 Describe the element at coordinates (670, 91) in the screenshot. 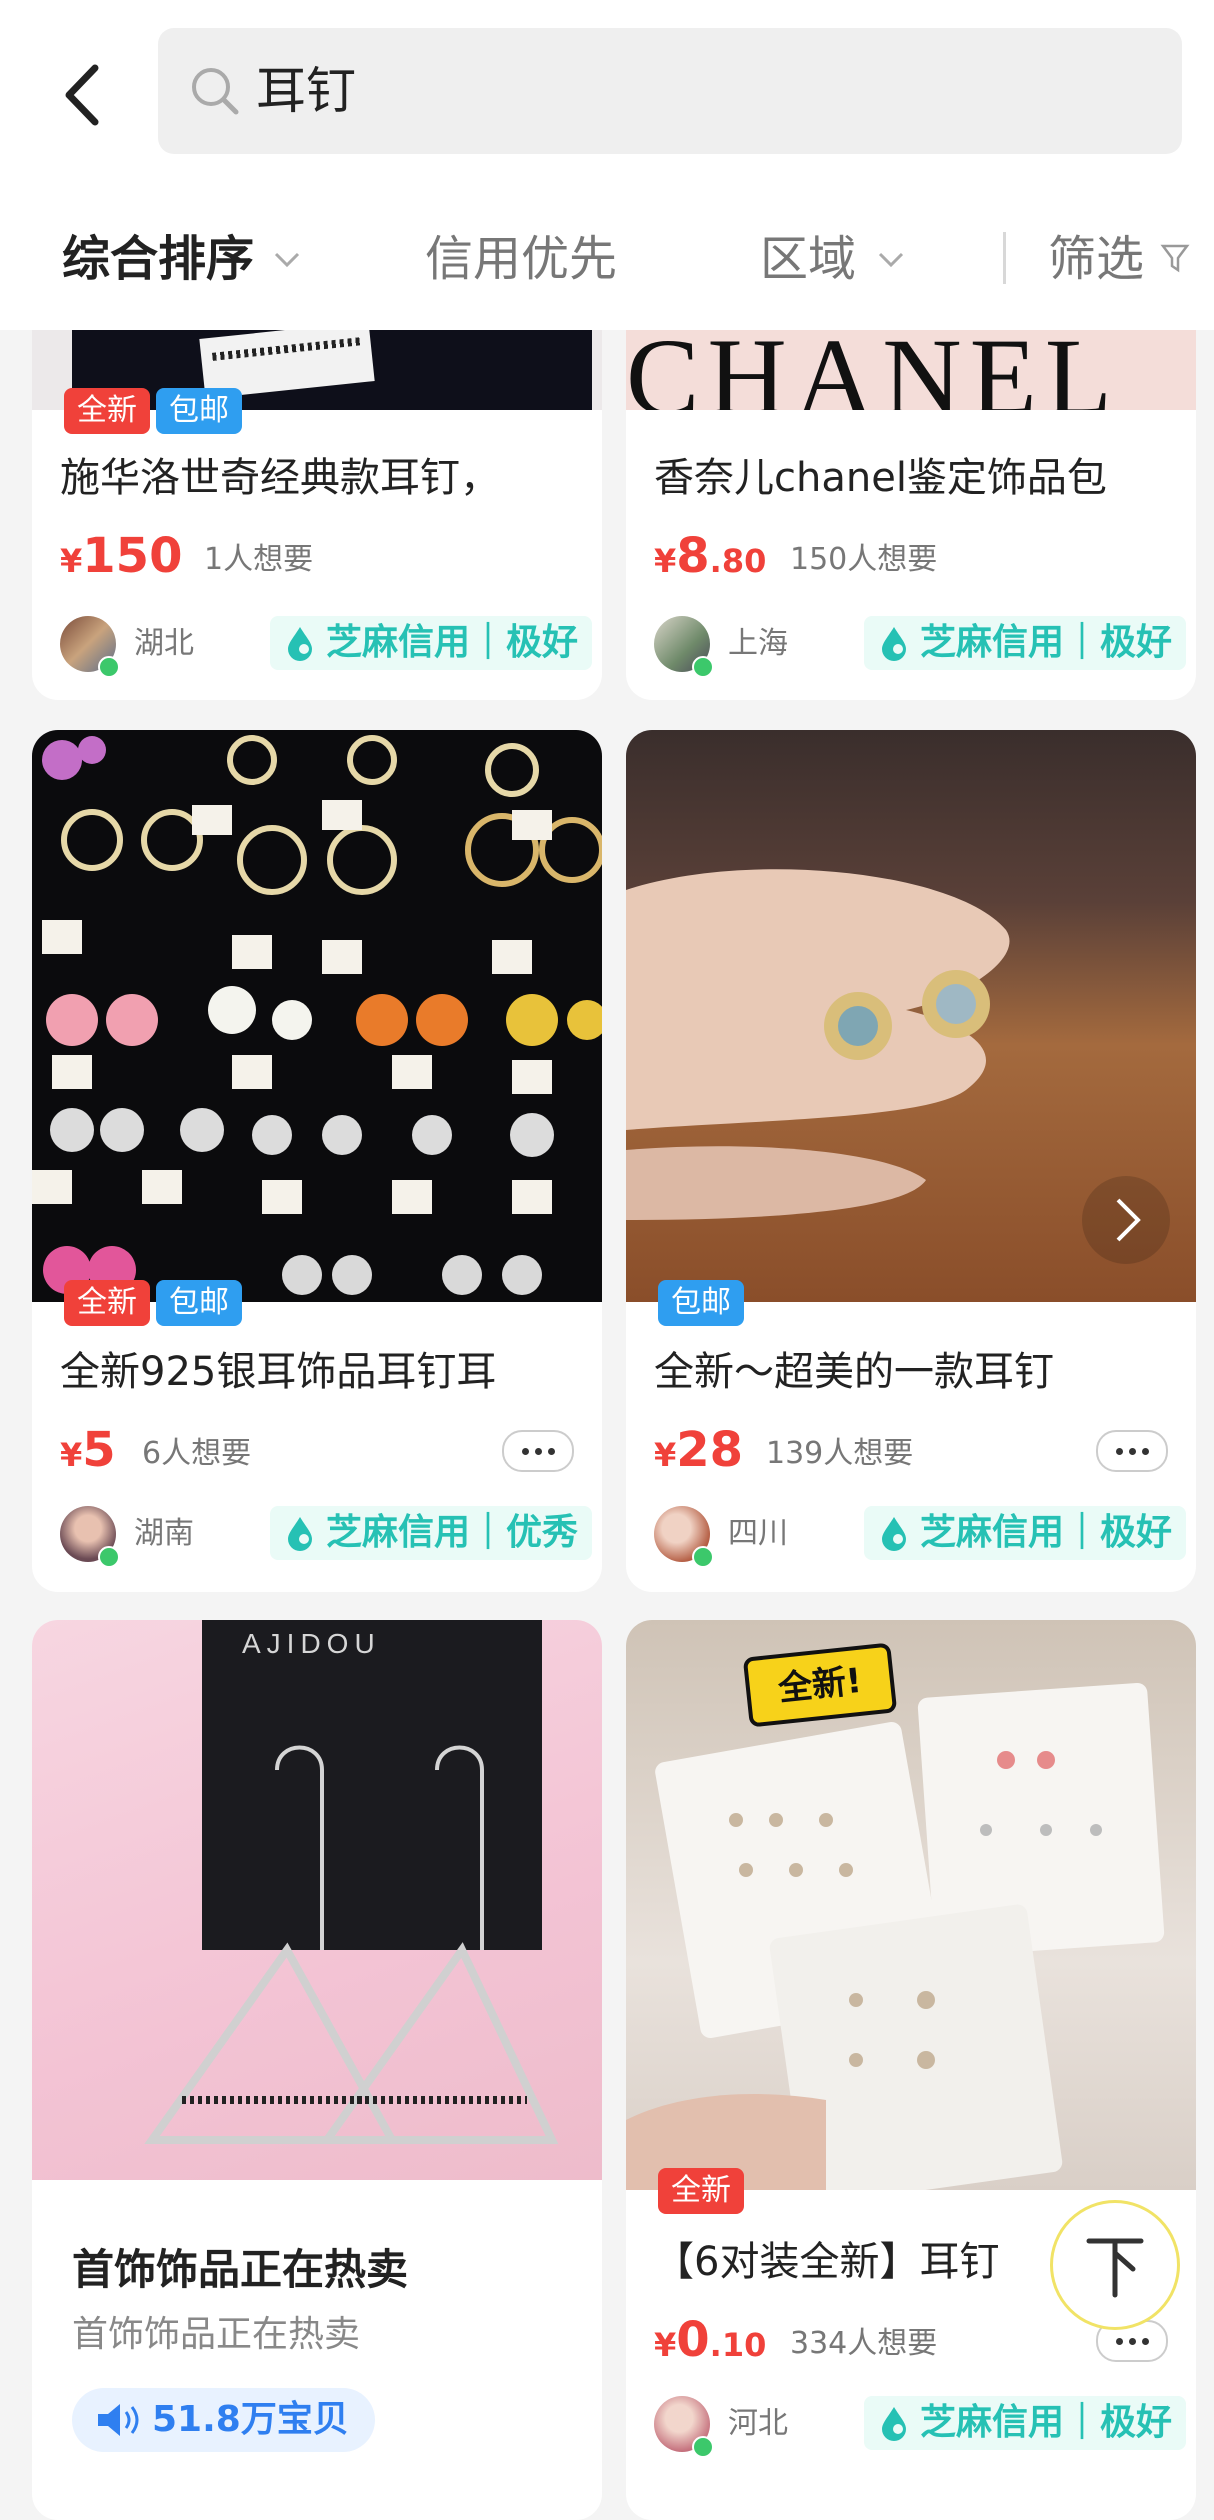

I see `search-input: 耳钉` at that location.